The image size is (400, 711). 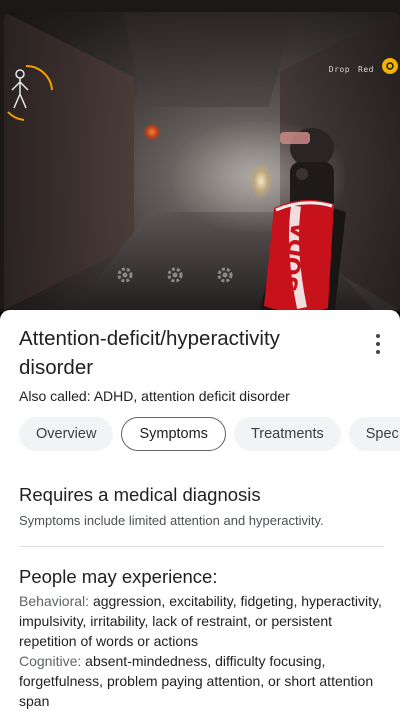 What do you see at coordinates (378, 344) in the screenshot?
I see `more-options-icon` at bounding box center [378, 344].